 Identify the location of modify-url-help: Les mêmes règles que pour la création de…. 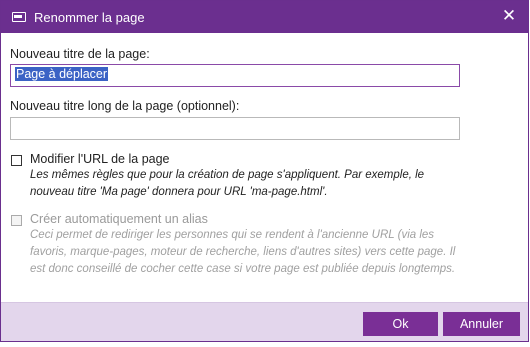
(227, 183).